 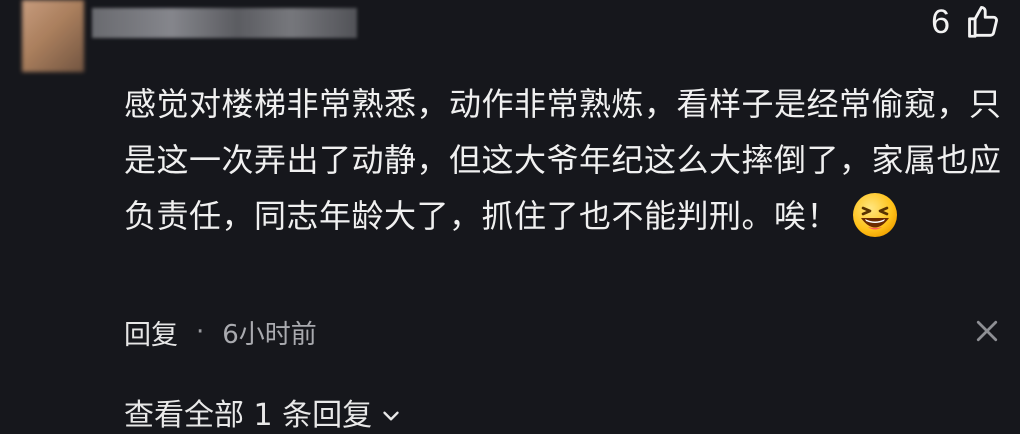 I want to click on reply-button: 回复, so click(x=151, y=332).